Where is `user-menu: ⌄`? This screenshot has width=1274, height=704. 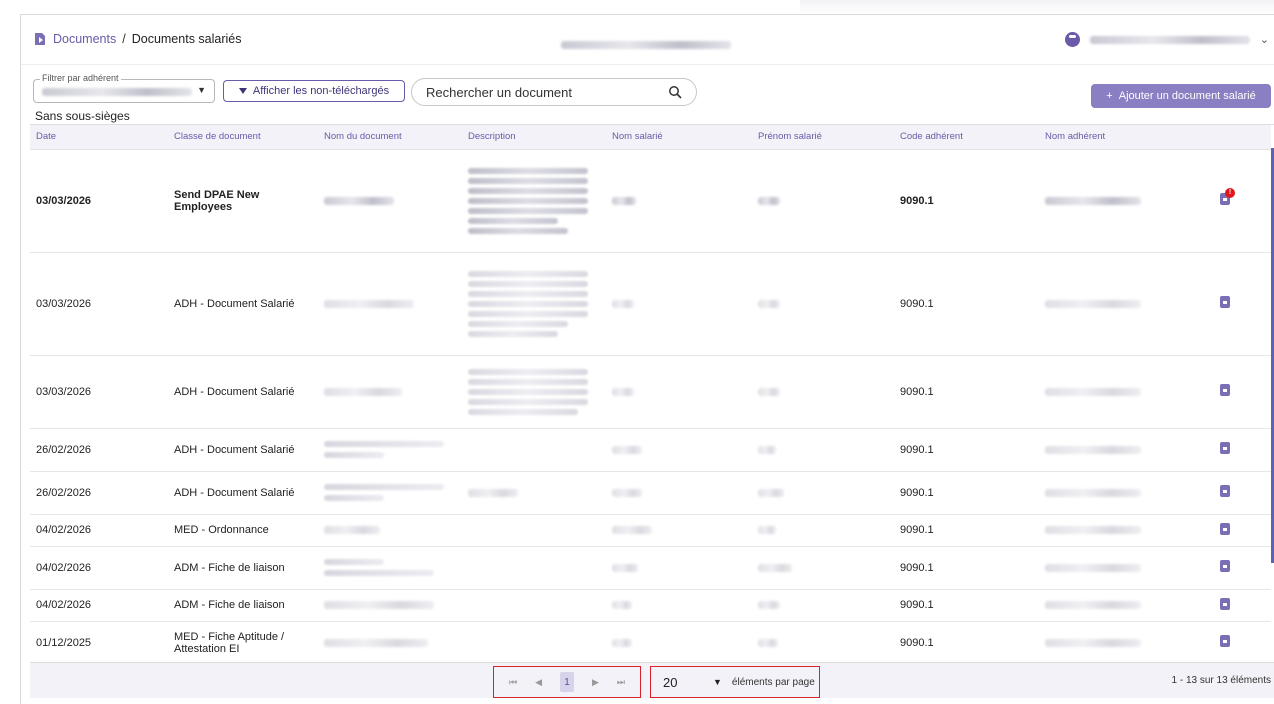 user-menu: ⌄ is located at coordinates (1166, 39).